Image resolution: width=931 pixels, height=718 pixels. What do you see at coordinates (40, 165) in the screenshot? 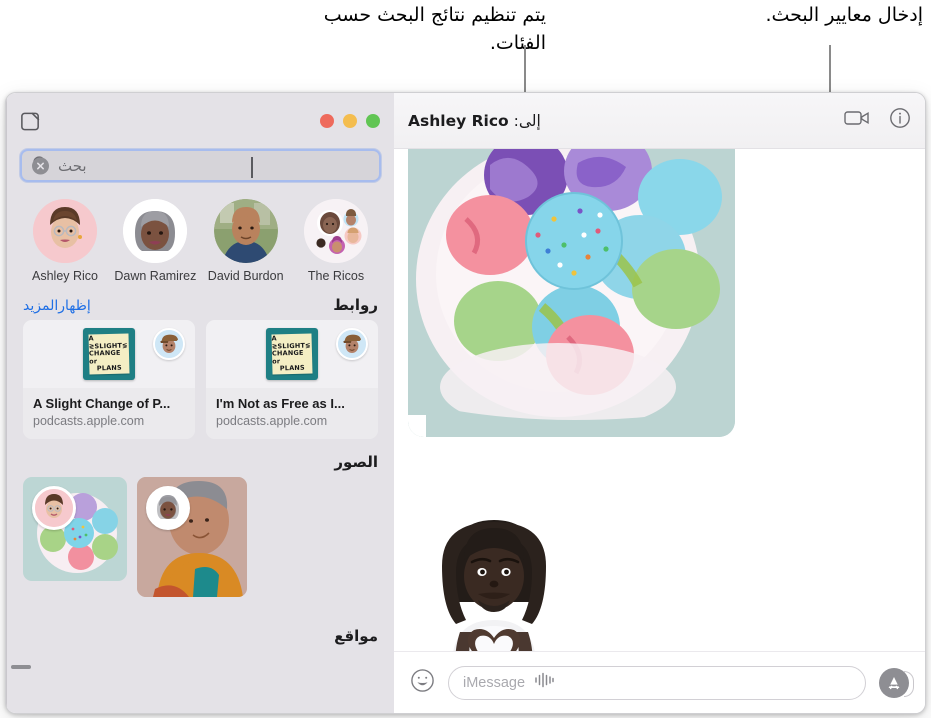
I see `clear-icon` at bounding box center [40, 165].